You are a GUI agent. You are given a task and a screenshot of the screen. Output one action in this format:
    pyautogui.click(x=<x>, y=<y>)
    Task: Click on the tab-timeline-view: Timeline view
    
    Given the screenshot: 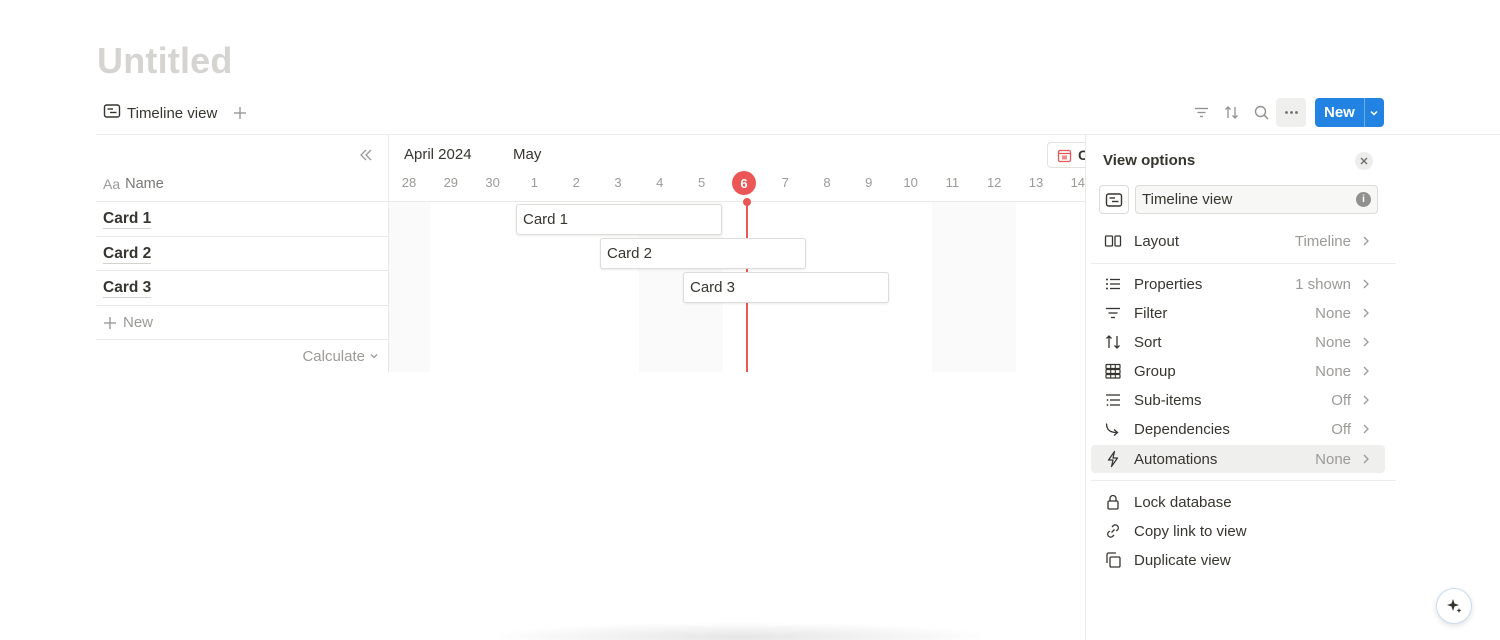 What is the action you would take?
    pyautogui.click(x=160, y=113)
    